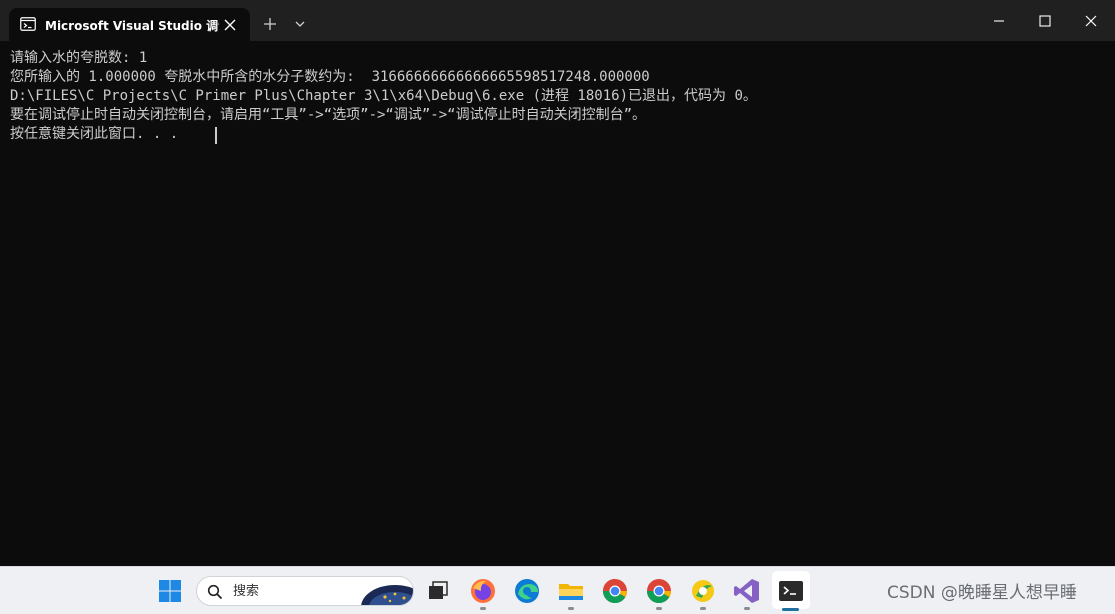 The height and width of the screenshot is (614, 1115). What do you see at coordinates (747, 591) in the screenshot?
I see `visual-studio-icon` at bounding box center [747, 591].